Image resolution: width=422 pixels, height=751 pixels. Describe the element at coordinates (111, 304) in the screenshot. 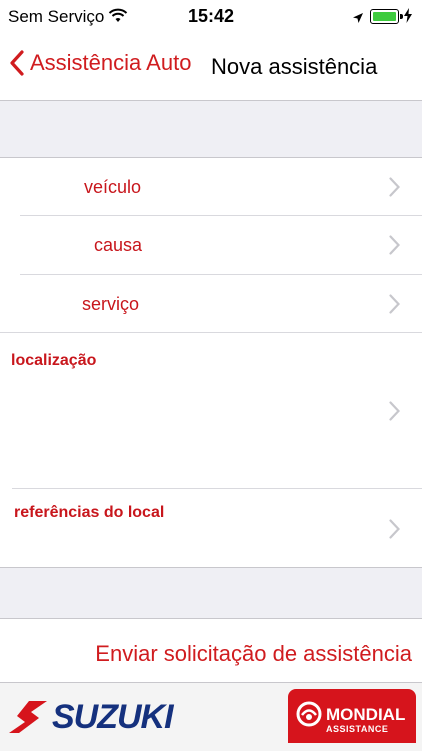

I see `row-service-label: serviço` at that location.